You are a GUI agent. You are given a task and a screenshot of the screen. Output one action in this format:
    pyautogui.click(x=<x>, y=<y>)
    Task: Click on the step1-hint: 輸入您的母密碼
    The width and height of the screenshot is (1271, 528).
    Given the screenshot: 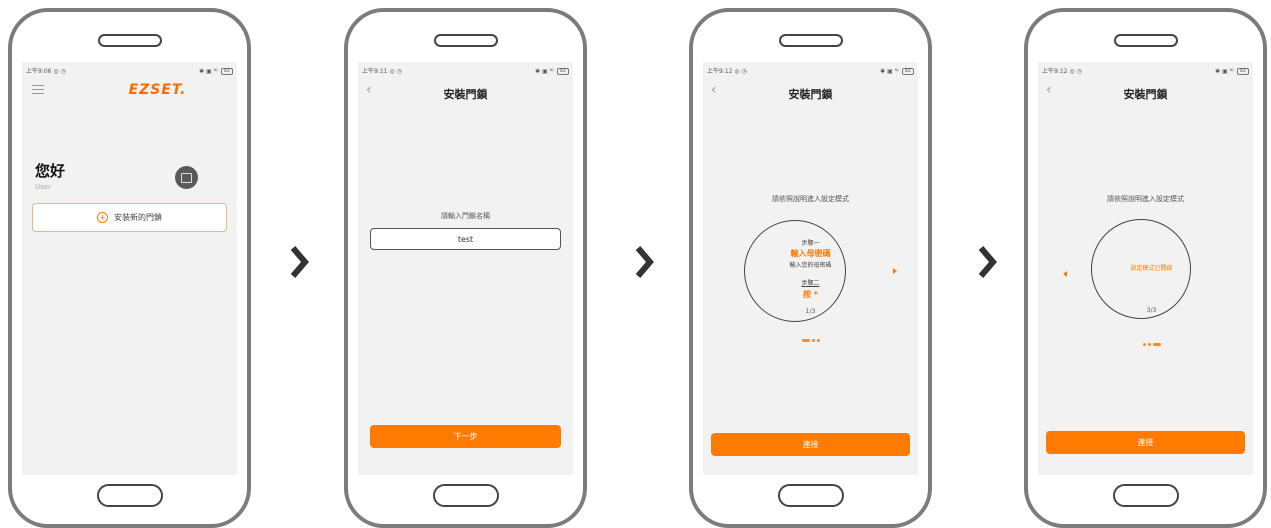 What is the action you would take?
    pyautogui.click(x=810, y=265)
    